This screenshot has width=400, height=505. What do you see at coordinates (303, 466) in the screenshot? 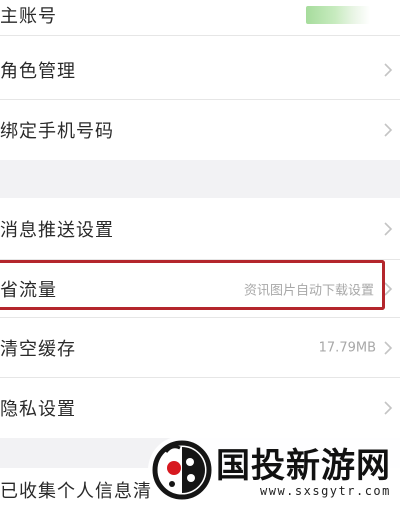
I see `watermark-title: 国投新游网` at bounding box center [303, 466].